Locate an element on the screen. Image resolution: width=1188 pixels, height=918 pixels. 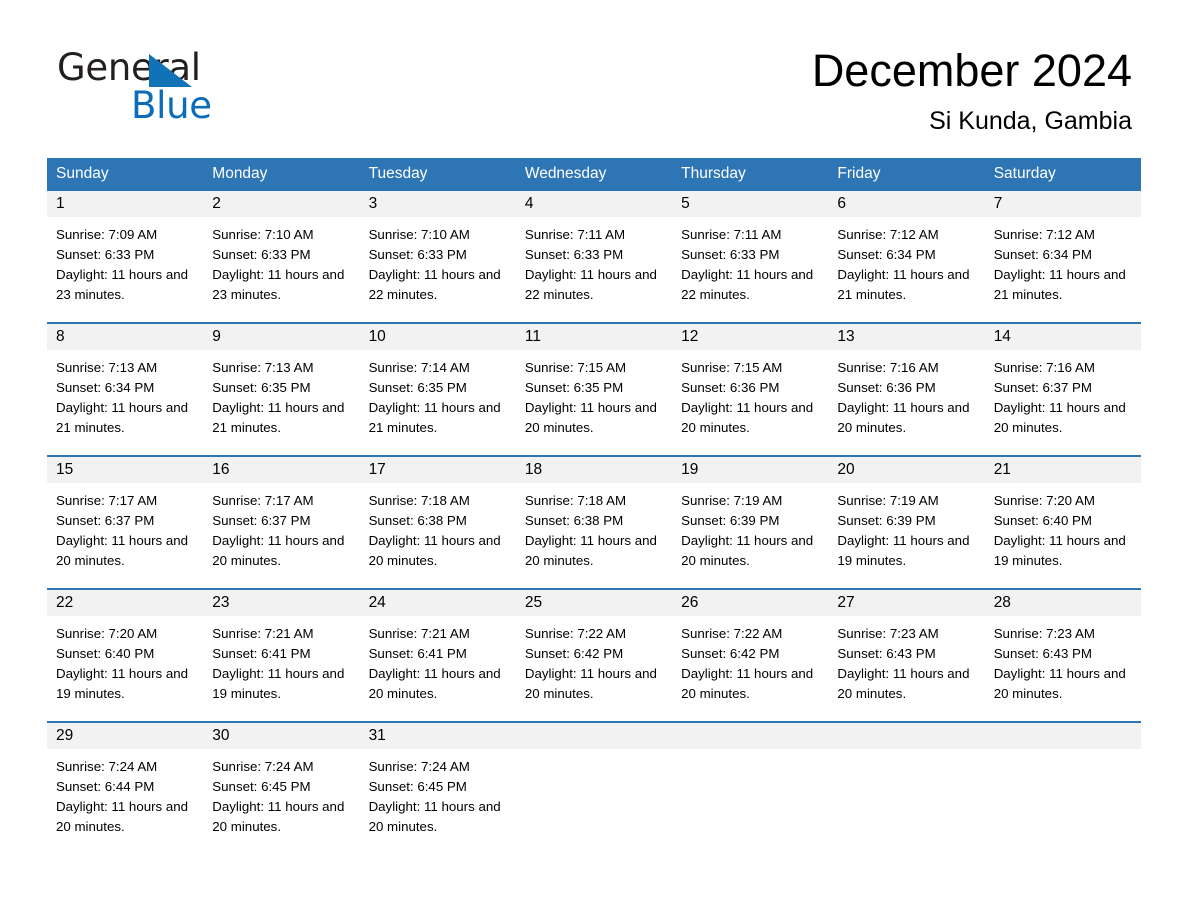
day-number: 28 is located at coordinates (1002, 602).